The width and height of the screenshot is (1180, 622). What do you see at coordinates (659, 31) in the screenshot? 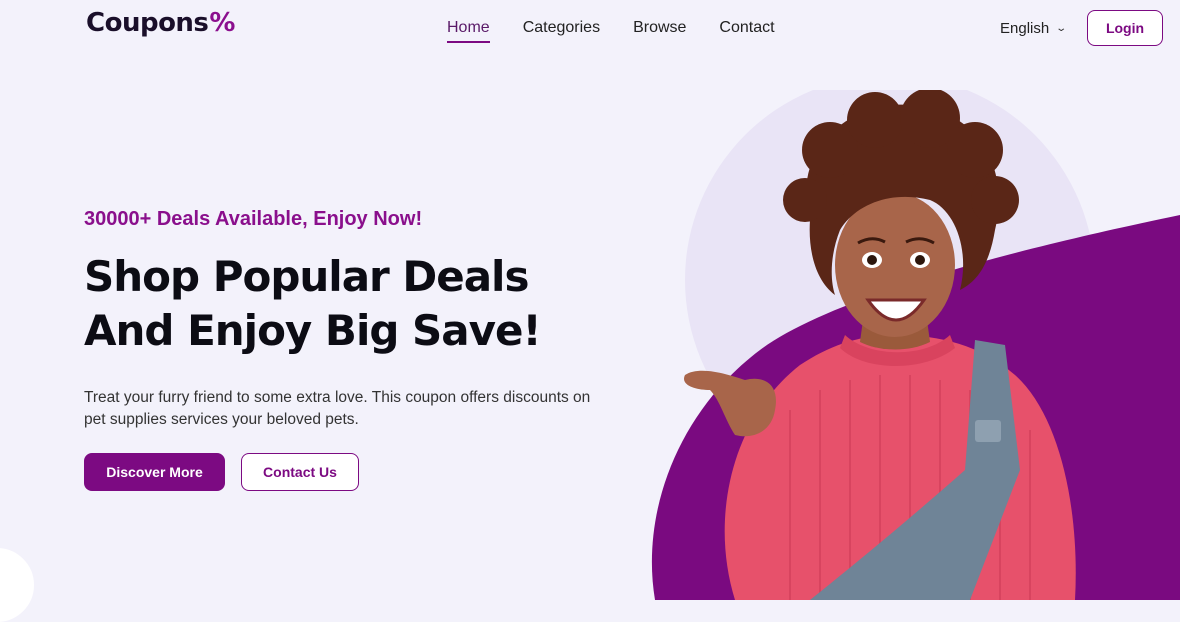
I see `nav-browse-link: Browse` at bounding box center [659, 31].